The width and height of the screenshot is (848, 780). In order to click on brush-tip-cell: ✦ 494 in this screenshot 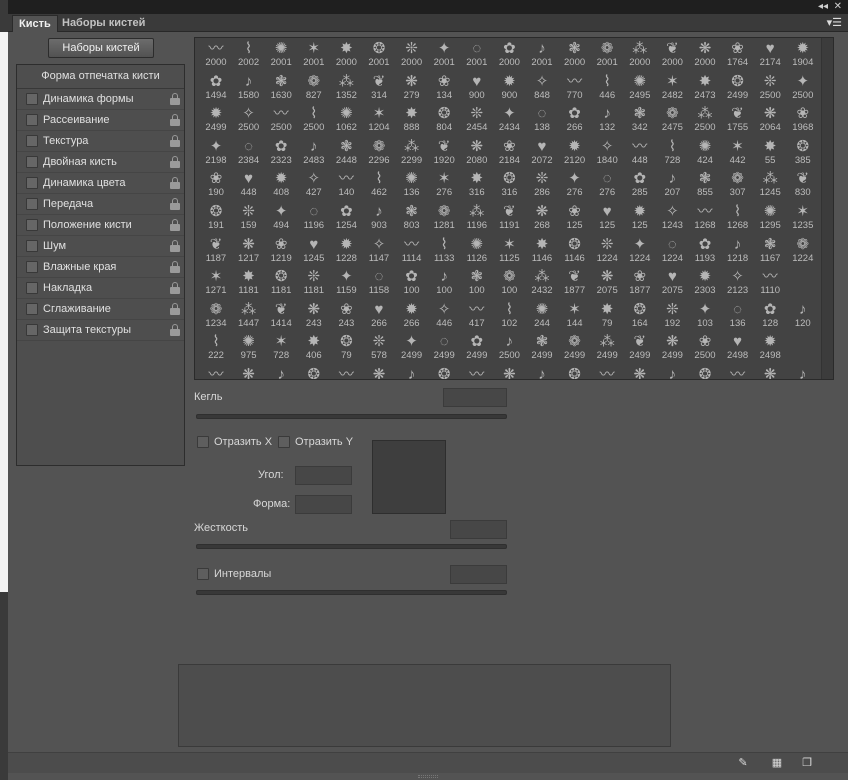, I will do `click(280, 217)`.